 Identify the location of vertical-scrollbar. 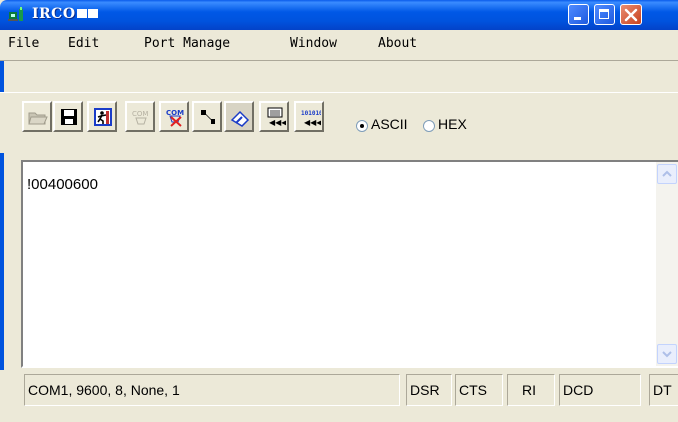
(667, 264).